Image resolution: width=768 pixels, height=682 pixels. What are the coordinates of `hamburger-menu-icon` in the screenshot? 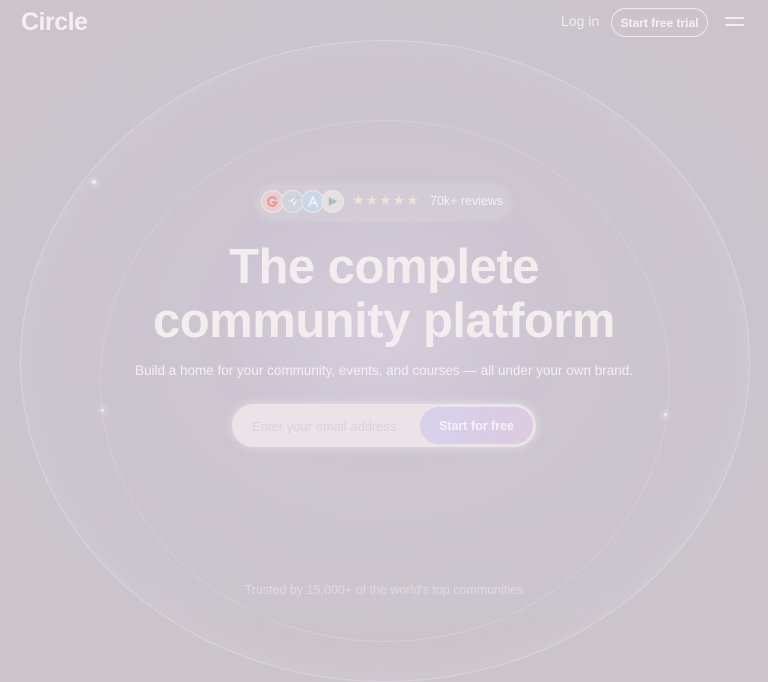 It's located at (734, 22).